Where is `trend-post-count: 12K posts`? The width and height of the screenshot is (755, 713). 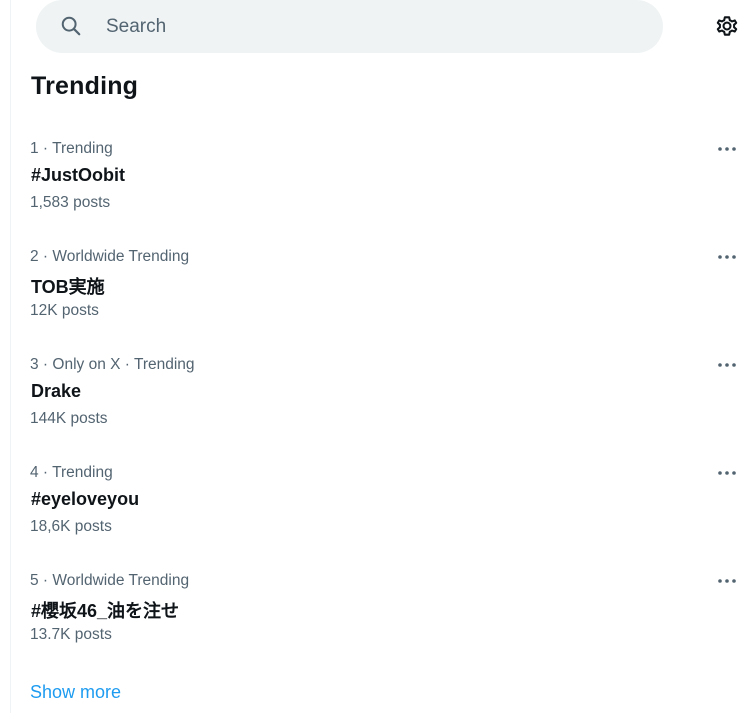
trend-post-count: 12K posts is located at coordinates (64, 310).